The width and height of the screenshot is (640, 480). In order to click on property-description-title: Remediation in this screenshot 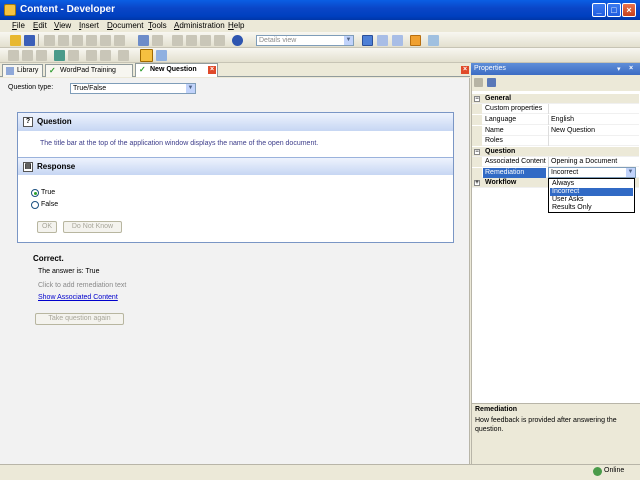, I will do `click(496, 409)`.